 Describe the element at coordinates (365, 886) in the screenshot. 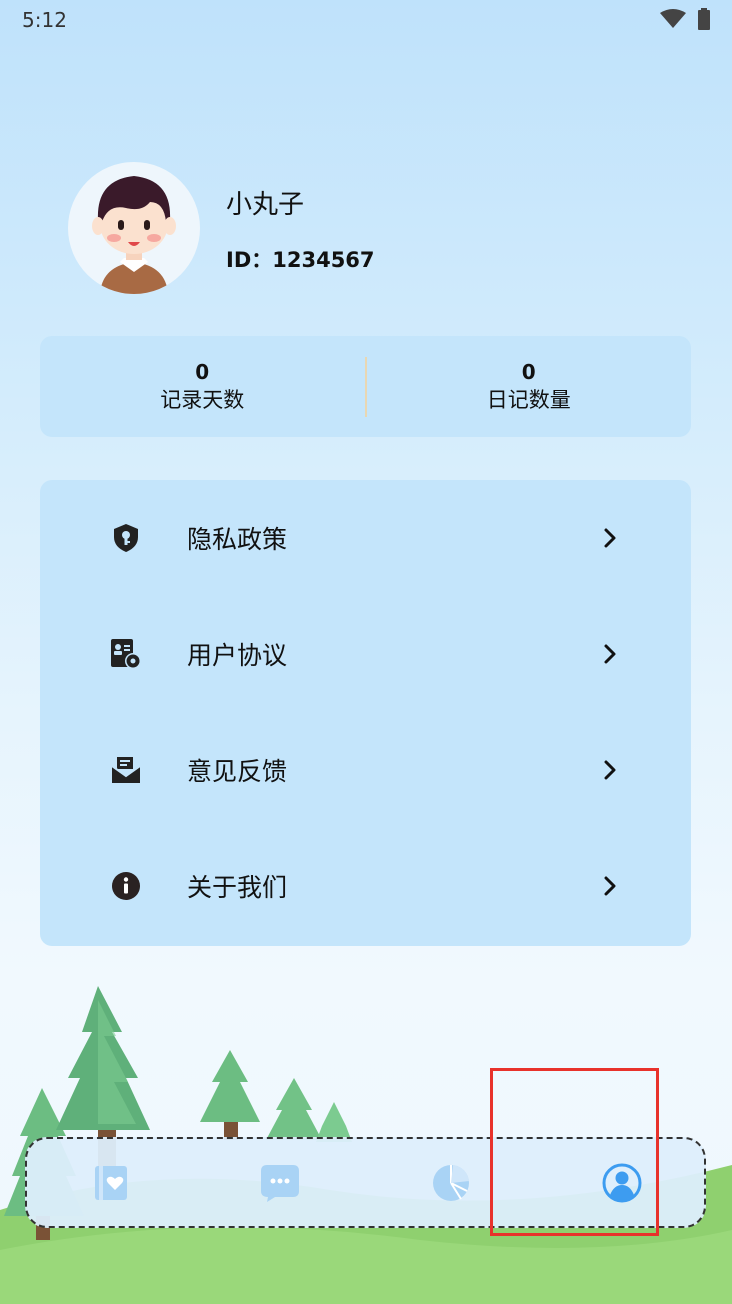

I see `menu-item-about-us: 关于我们` at that location.